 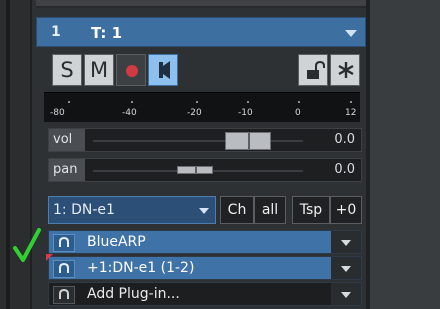 What do you see at coordinates (56, 32) in the screenshot?
I see `track-number: 1` at bounding box center [56, 32].